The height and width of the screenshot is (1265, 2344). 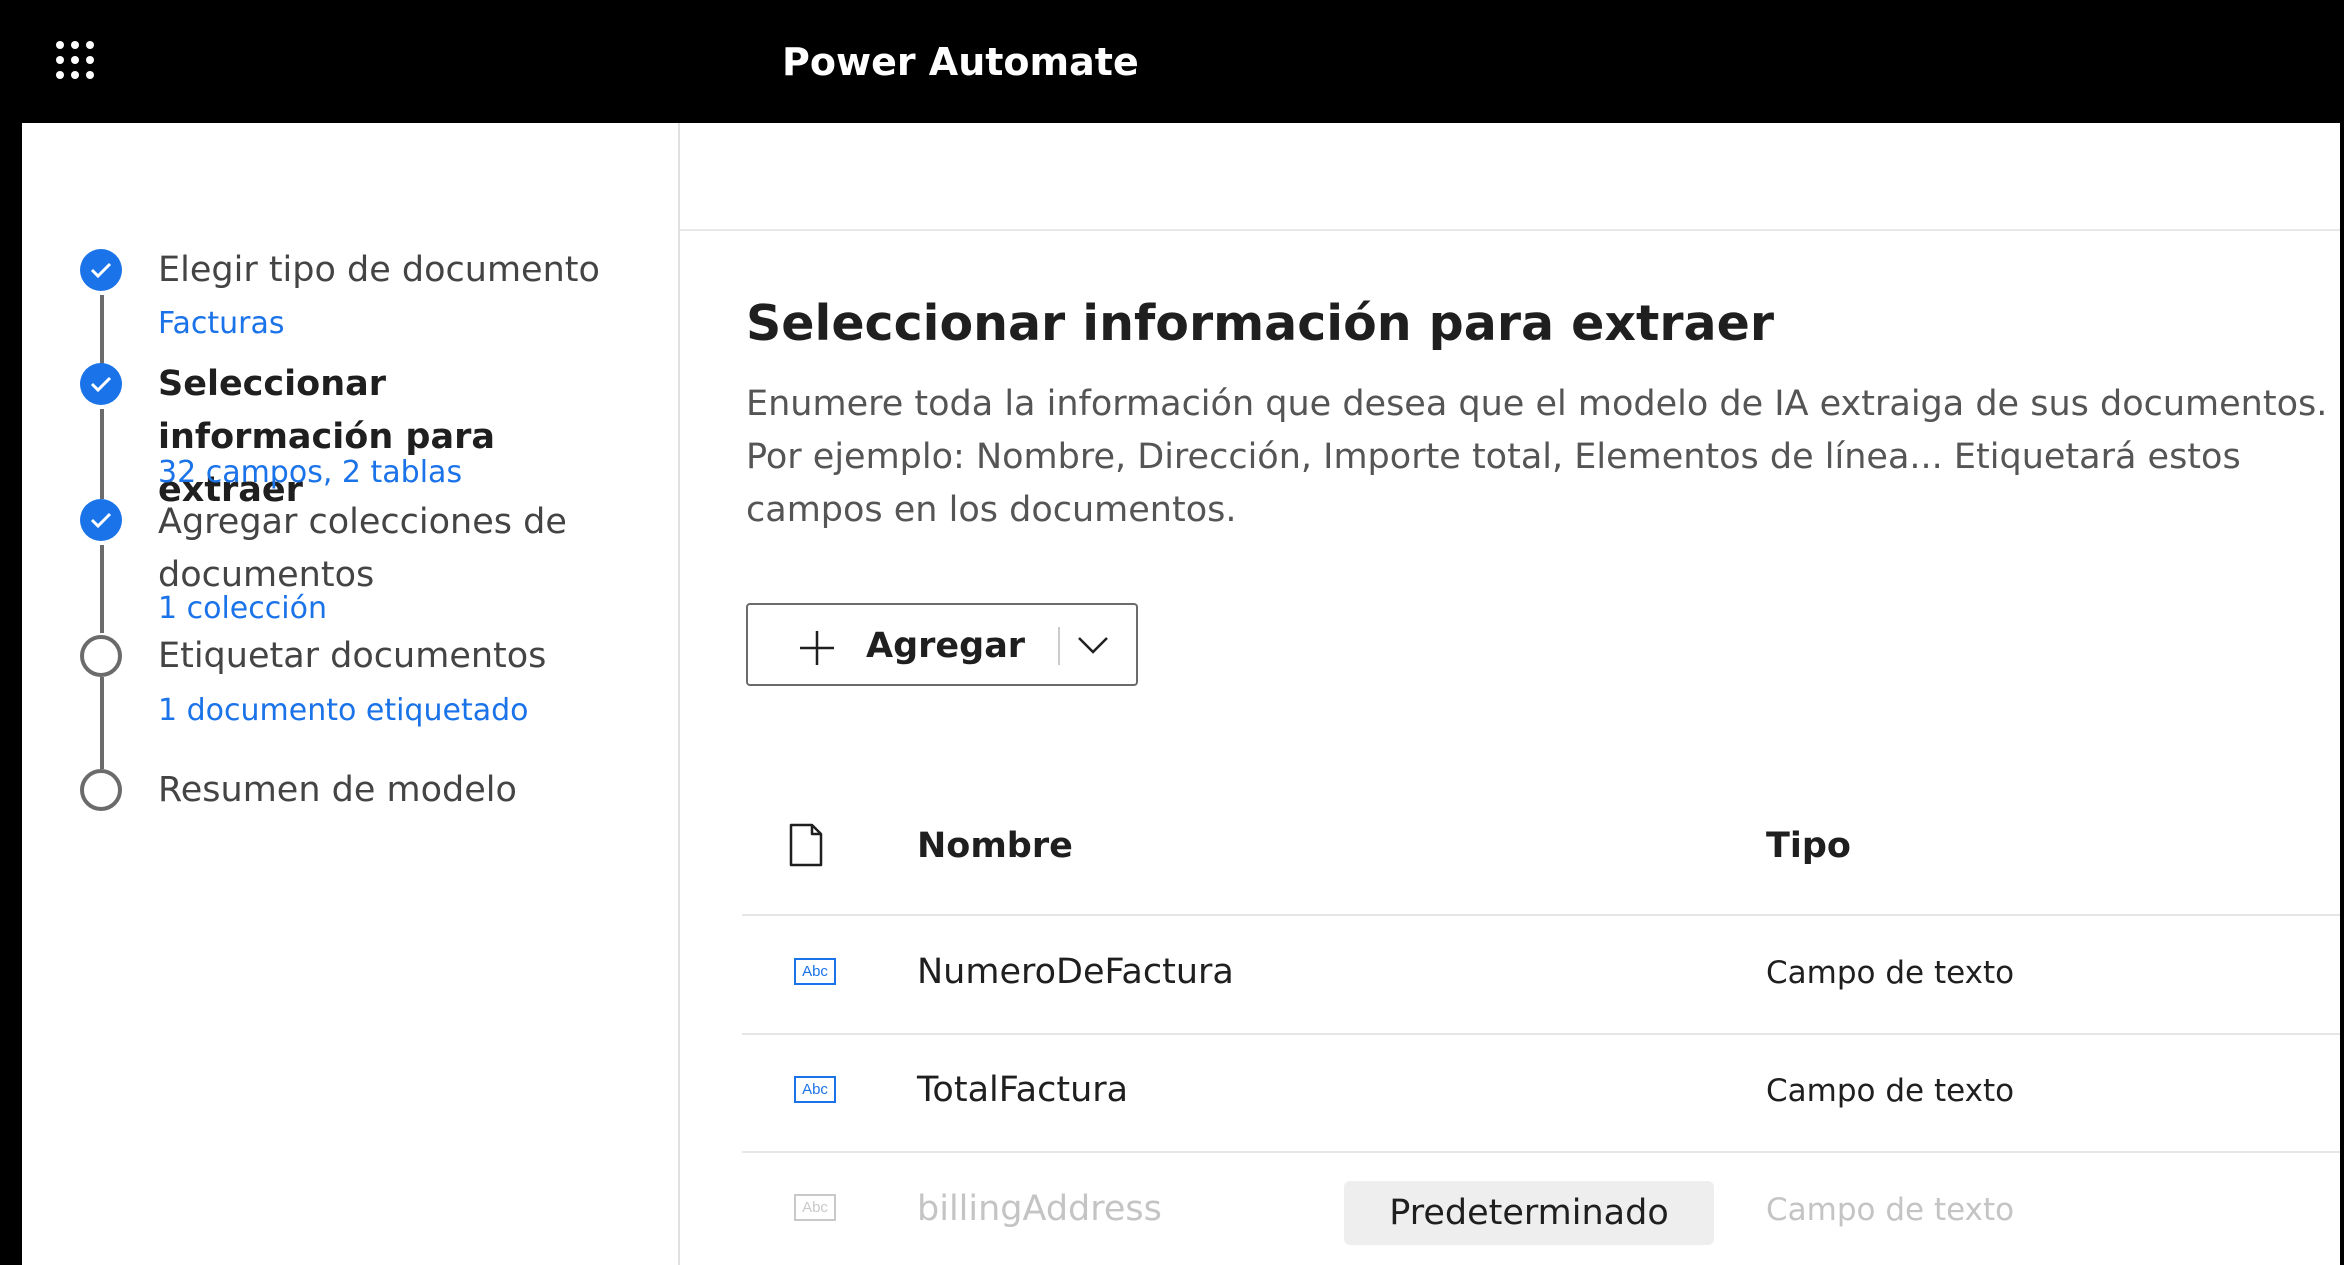 What do you see at coordinates (1075, 972) in the screenshot?
I see `table-row-name: NumeroDeFactura` at bounding box center [1075, 972].